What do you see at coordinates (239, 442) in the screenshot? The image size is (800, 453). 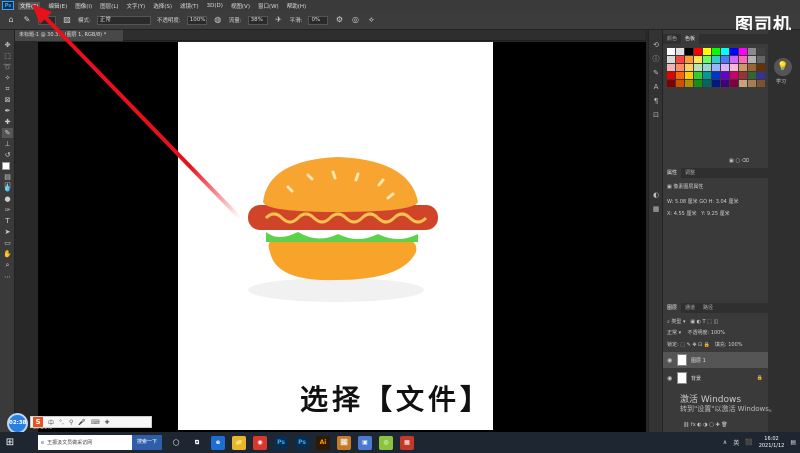 I see `file-explorer-icon: 📁` at bounding box center [239, 442].